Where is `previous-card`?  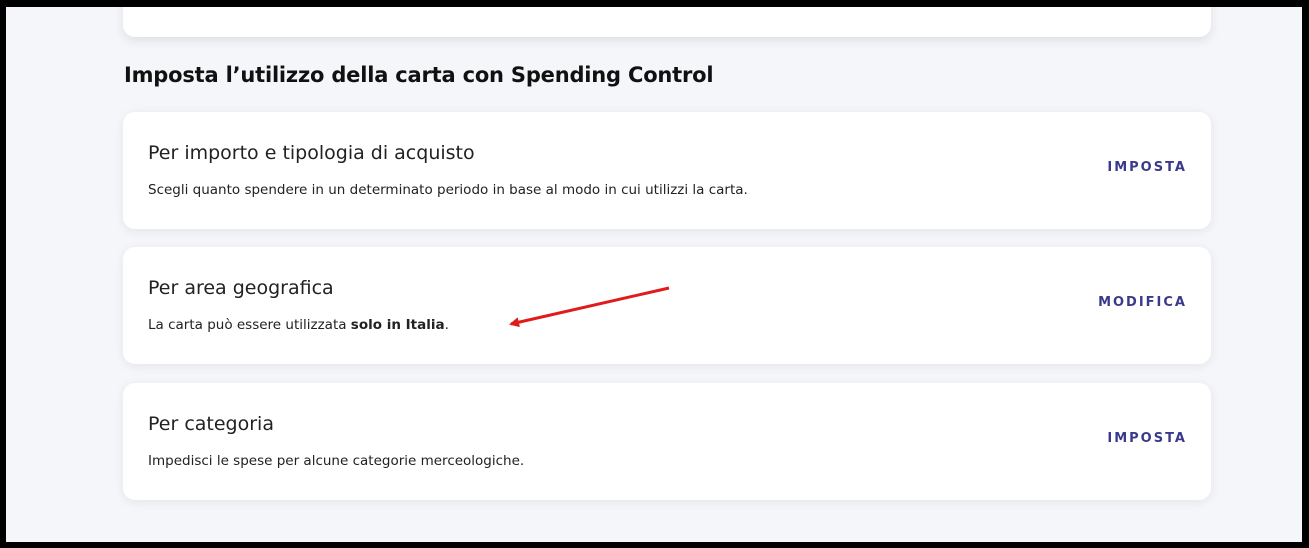
previous-card is located at coordinates (667, 22).